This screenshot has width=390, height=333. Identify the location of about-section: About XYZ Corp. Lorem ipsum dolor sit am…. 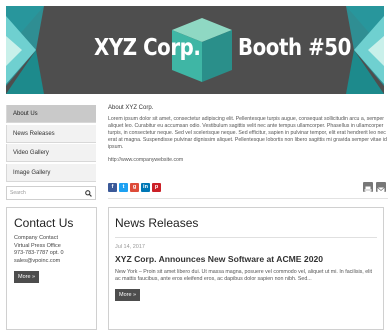
(248, 134).